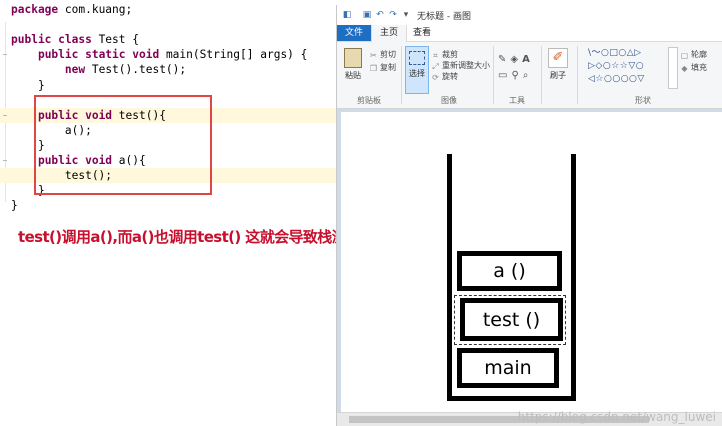 The image size is (722, 426). I want to click on clipboard-icon, so click(353, 58).